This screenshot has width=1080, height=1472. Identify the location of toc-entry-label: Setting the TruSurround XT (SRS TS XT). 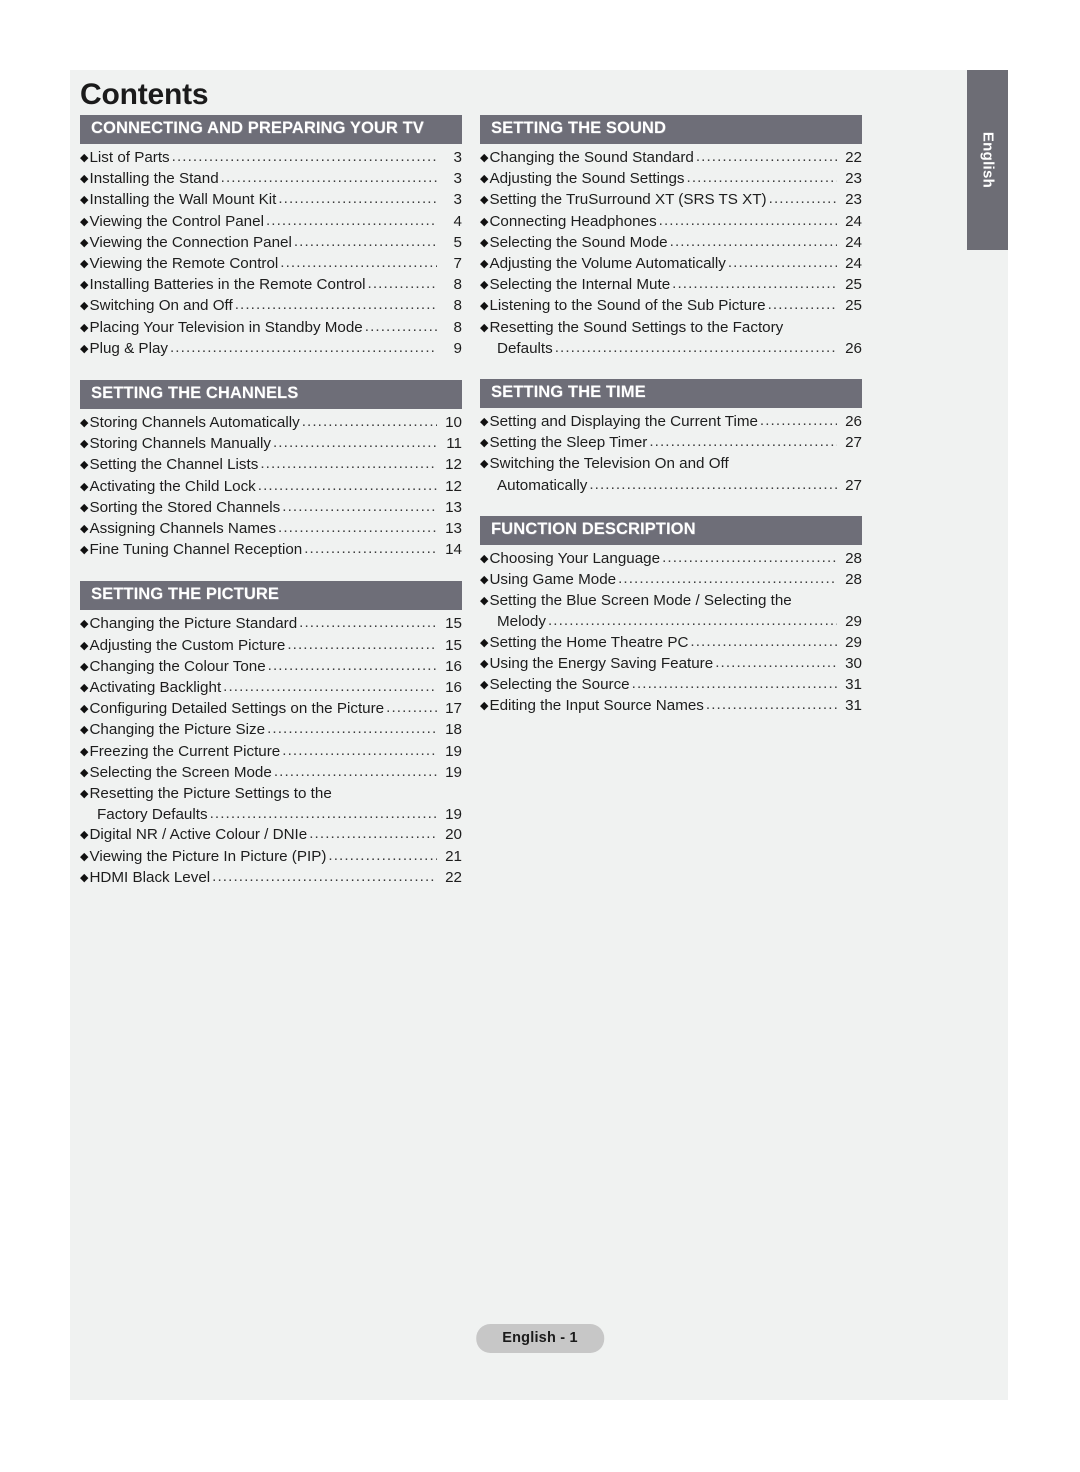
(628, 200).